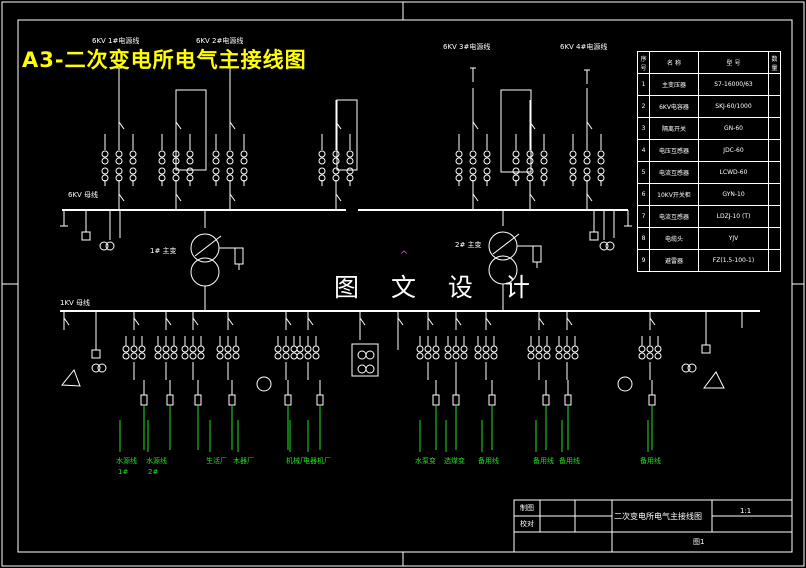 This screenshot has height=568, width=806. What do you see at coordinates (488, 461) in the screenshot?
I see `feeder-label: 备用线` at bounding box center [488, 461].